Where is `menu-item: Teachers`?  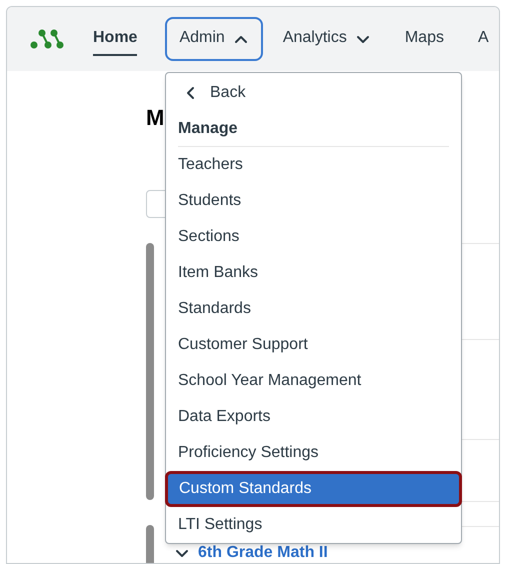 menu-item: Teachers is located at coordinates (313, 165).